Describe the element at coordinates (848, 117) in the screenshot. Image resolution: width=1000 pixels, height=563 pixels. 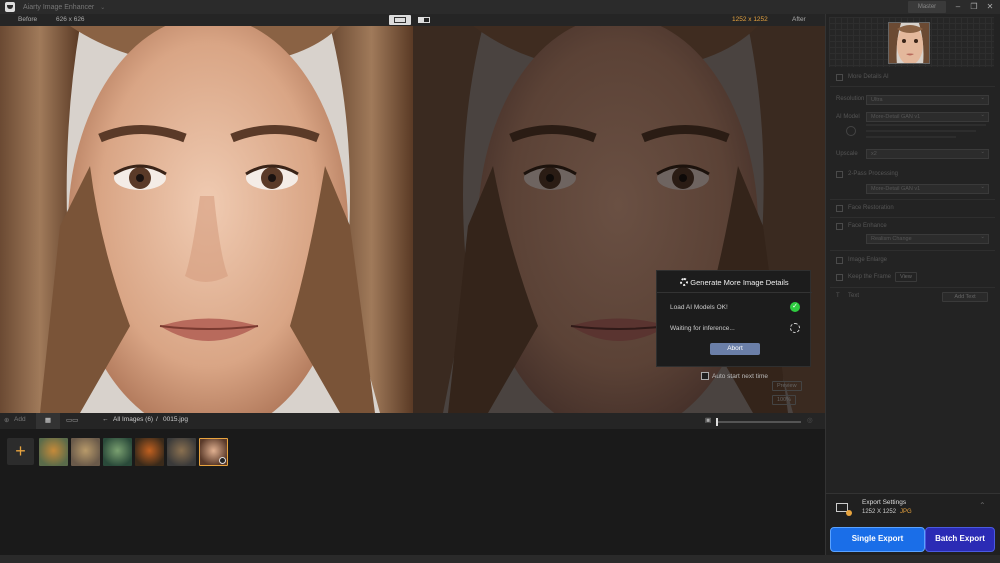
I see `ai-model-label: AI Model` at that location.